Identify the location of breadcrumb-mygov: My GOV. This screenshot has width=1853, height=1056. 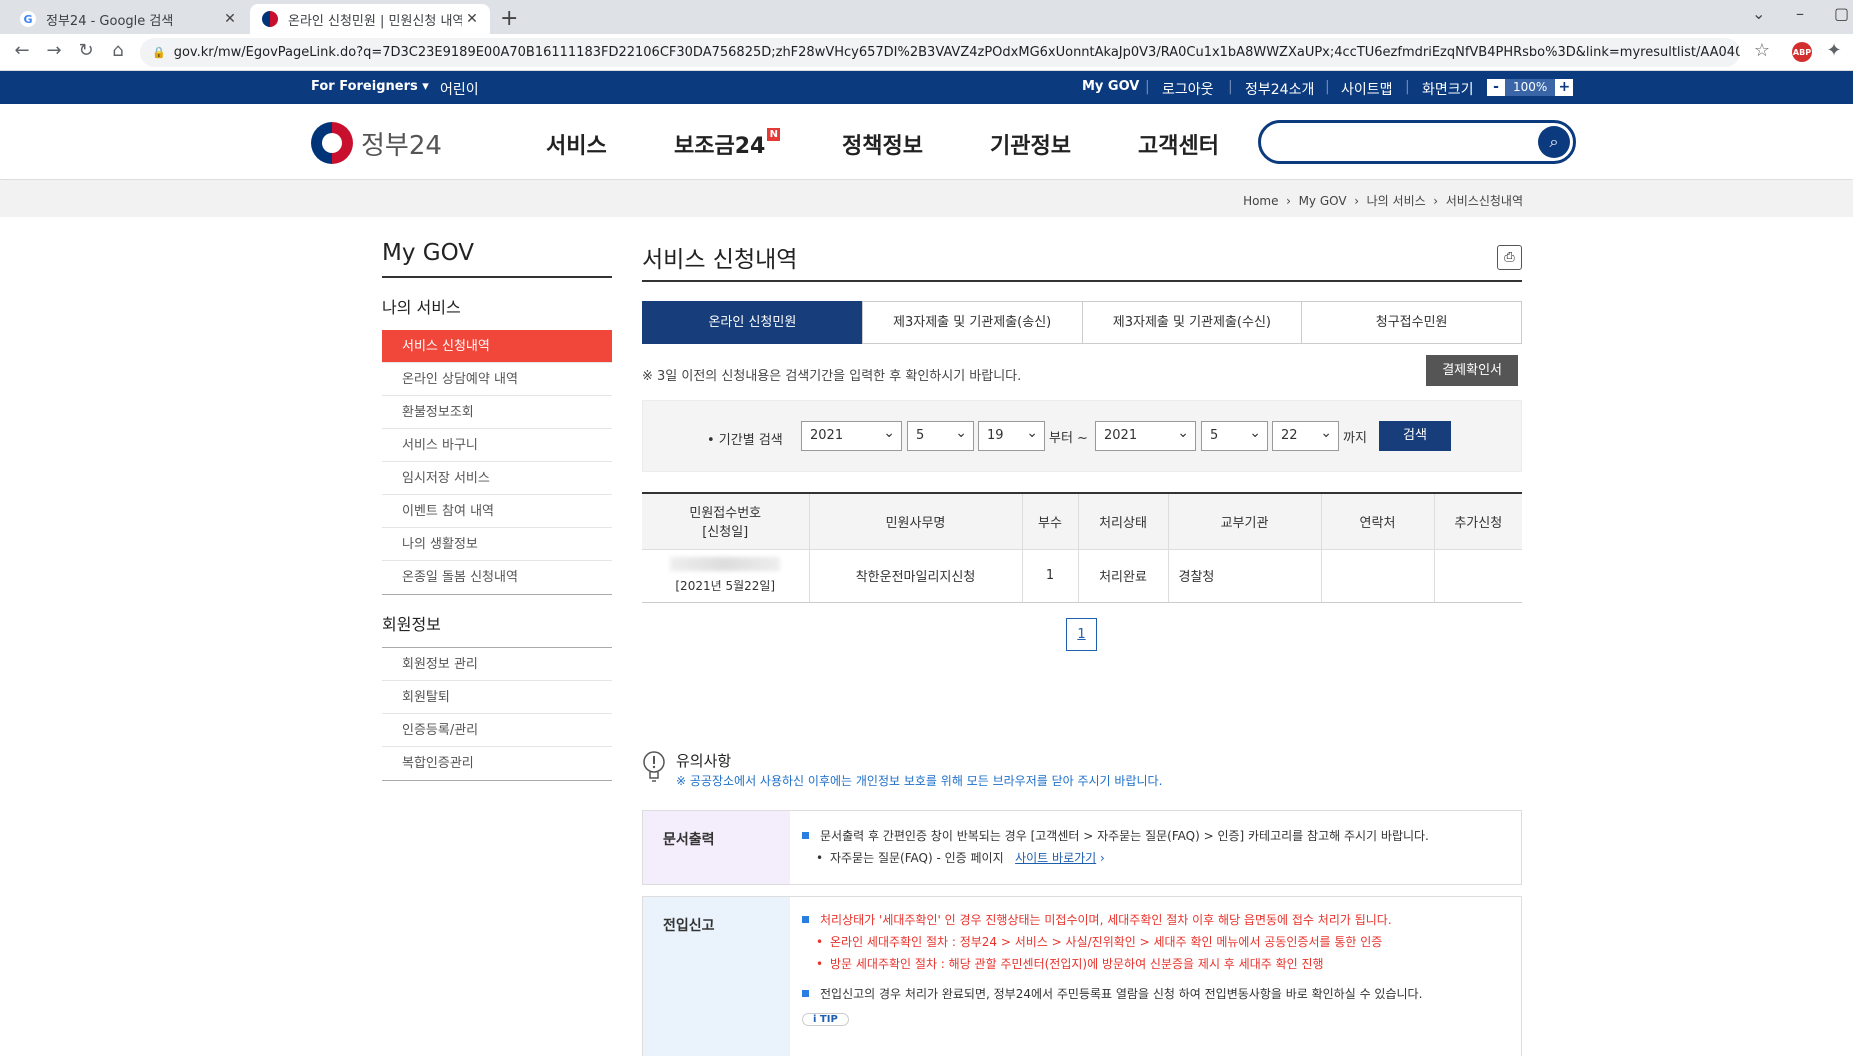
(1323, 201).